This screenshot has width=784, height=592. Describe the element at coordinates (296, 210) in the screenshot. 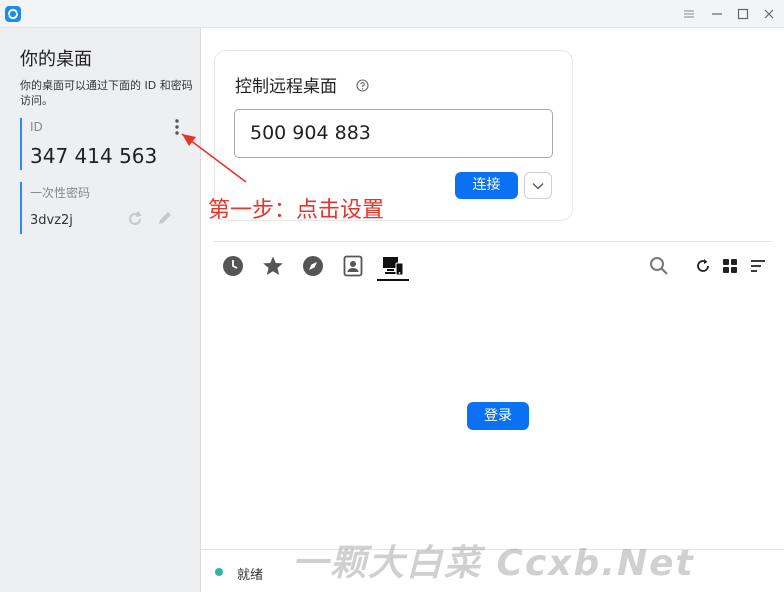

I see `annotation-text: 第一步：点击设置` at that location.